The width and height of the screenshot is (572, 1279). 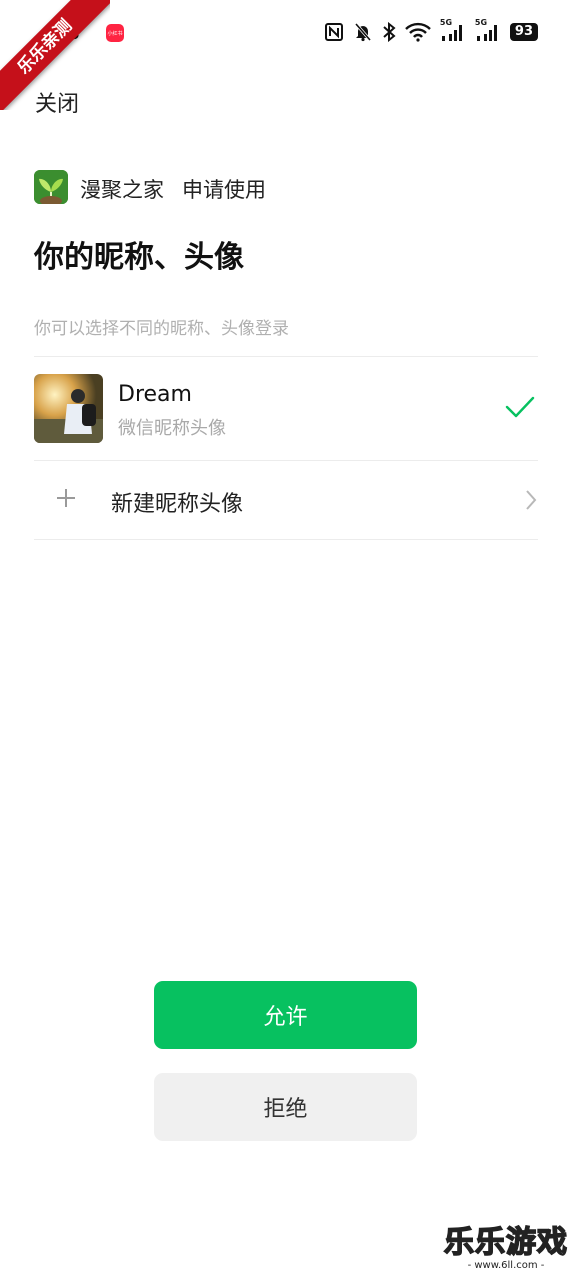 I want to click on app-request-line: 漫聚之家 申请使用, so click(x=173, y=189).